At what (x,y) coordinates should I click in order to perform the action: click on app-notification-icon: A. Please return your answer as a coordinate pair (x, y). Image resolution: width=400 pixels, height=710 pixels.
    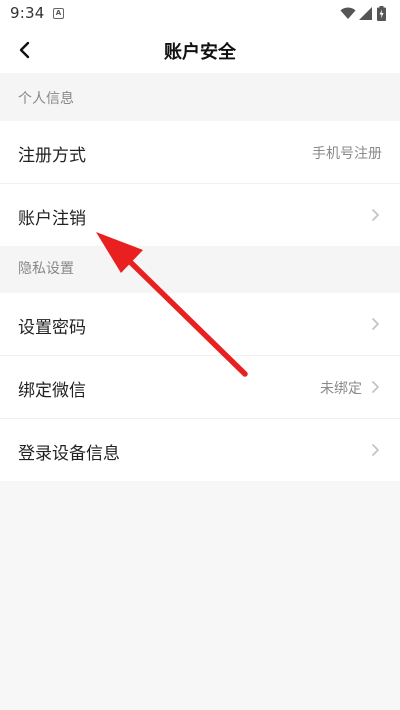
    Looking at the image, I should click on (58, 13).